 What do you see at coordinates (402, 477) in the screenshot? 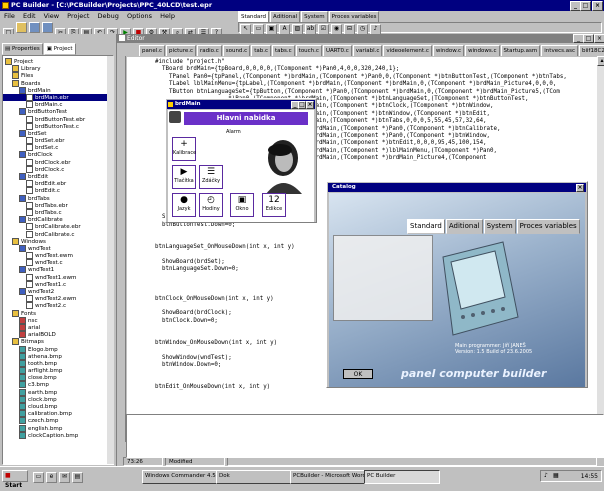
I see `task-pc-builder: PC Builder` at bounding box center [402, 477].